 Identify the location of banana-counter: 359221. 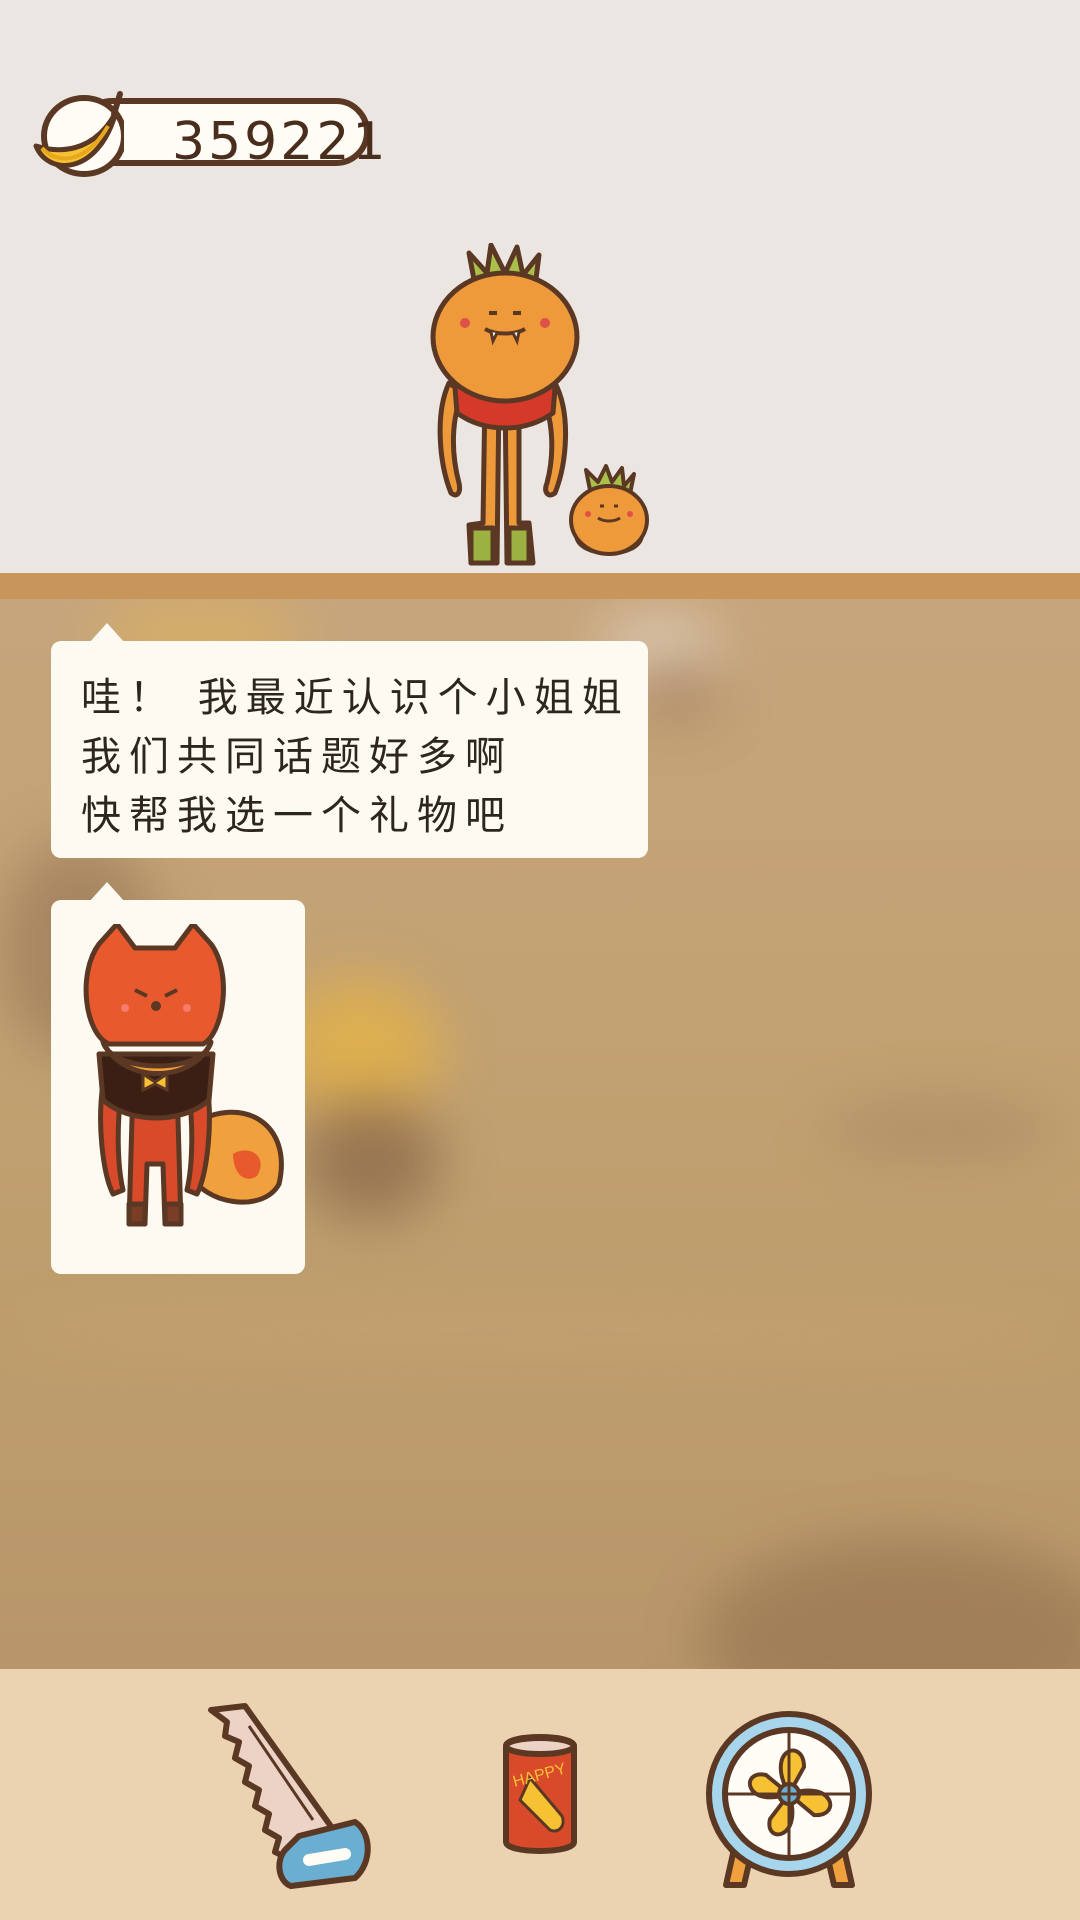
(207, 132).